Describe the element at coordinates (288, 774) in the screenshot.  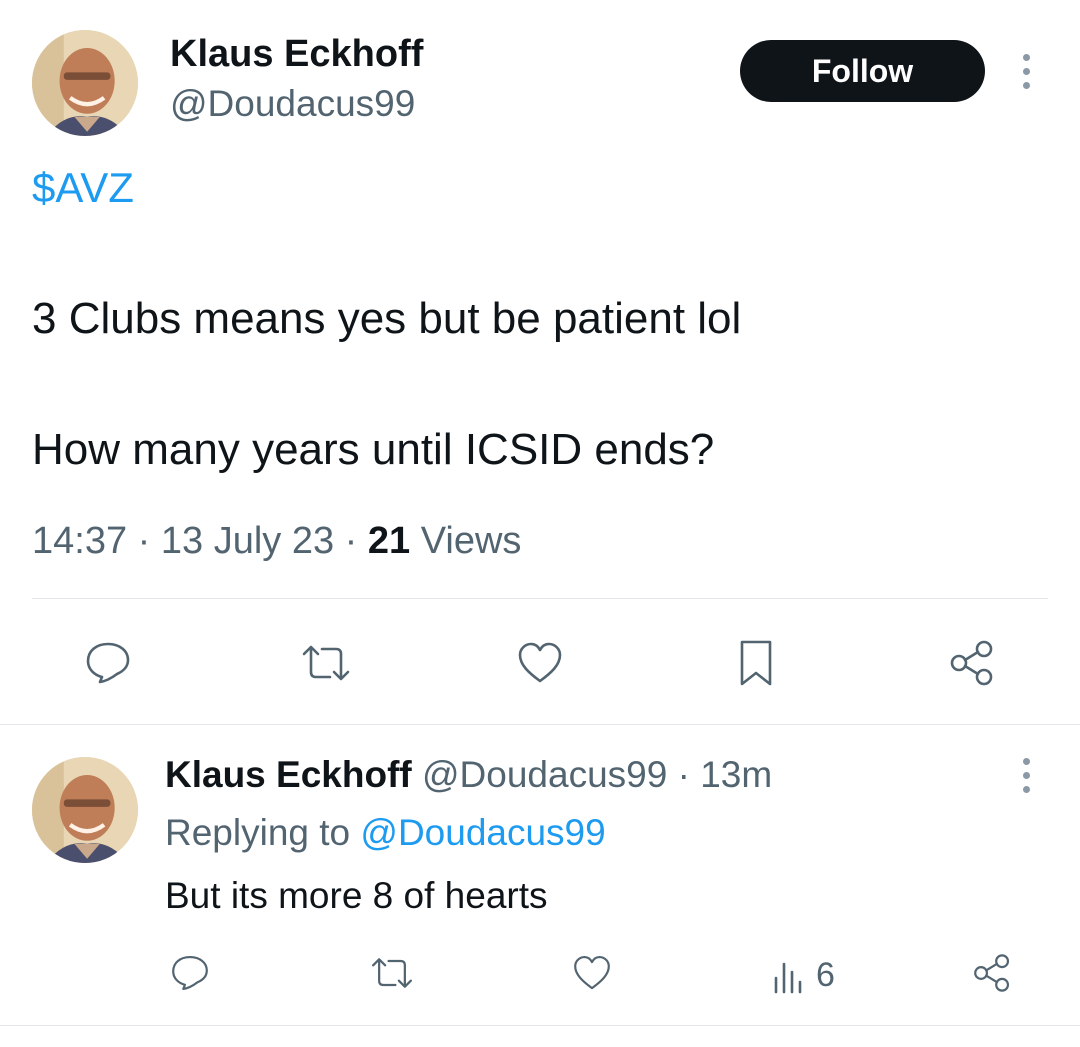
I see `reply-author-display-name: Klaus Eckhoff` at that location.